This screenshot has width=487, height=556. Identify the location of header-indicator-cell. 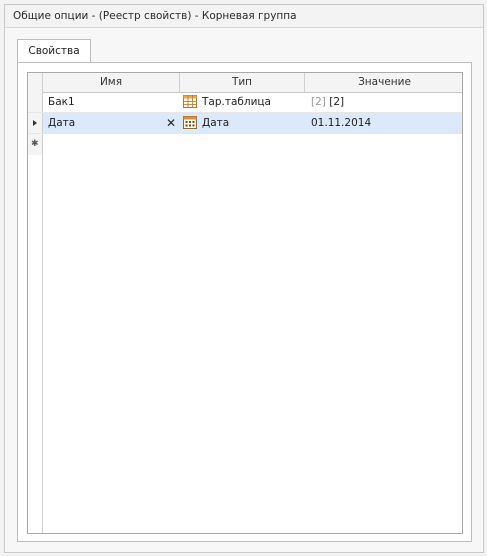
(35, 82).